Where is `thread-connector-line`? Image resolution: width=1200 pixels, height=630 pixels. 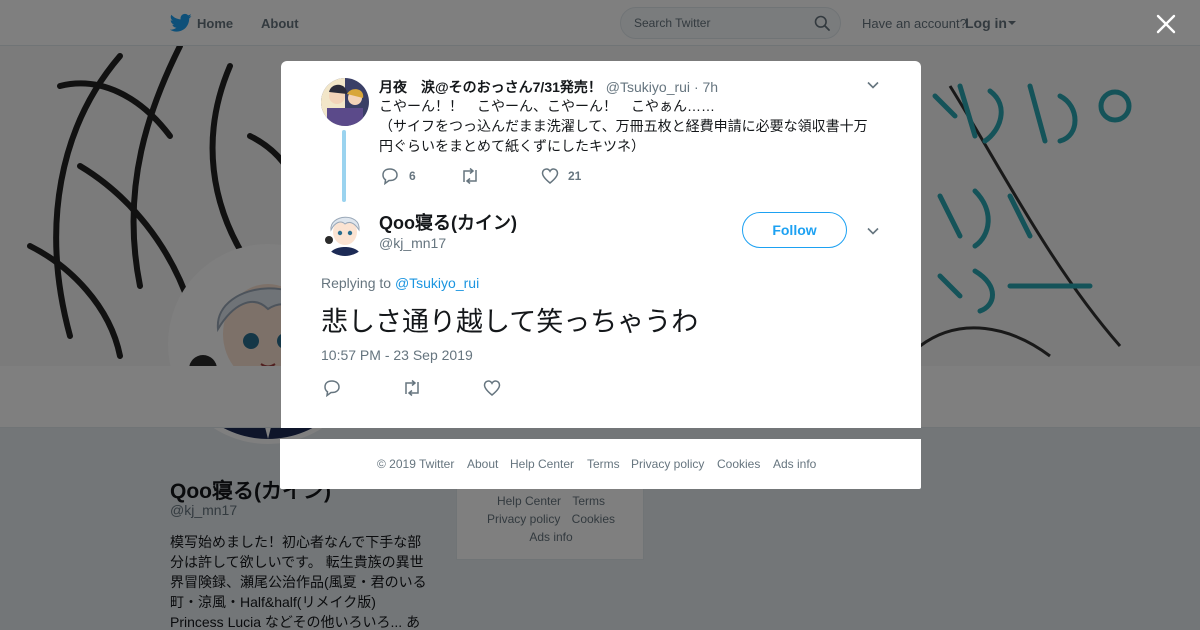 thread-connector-line is located at coordinates (344, 166).